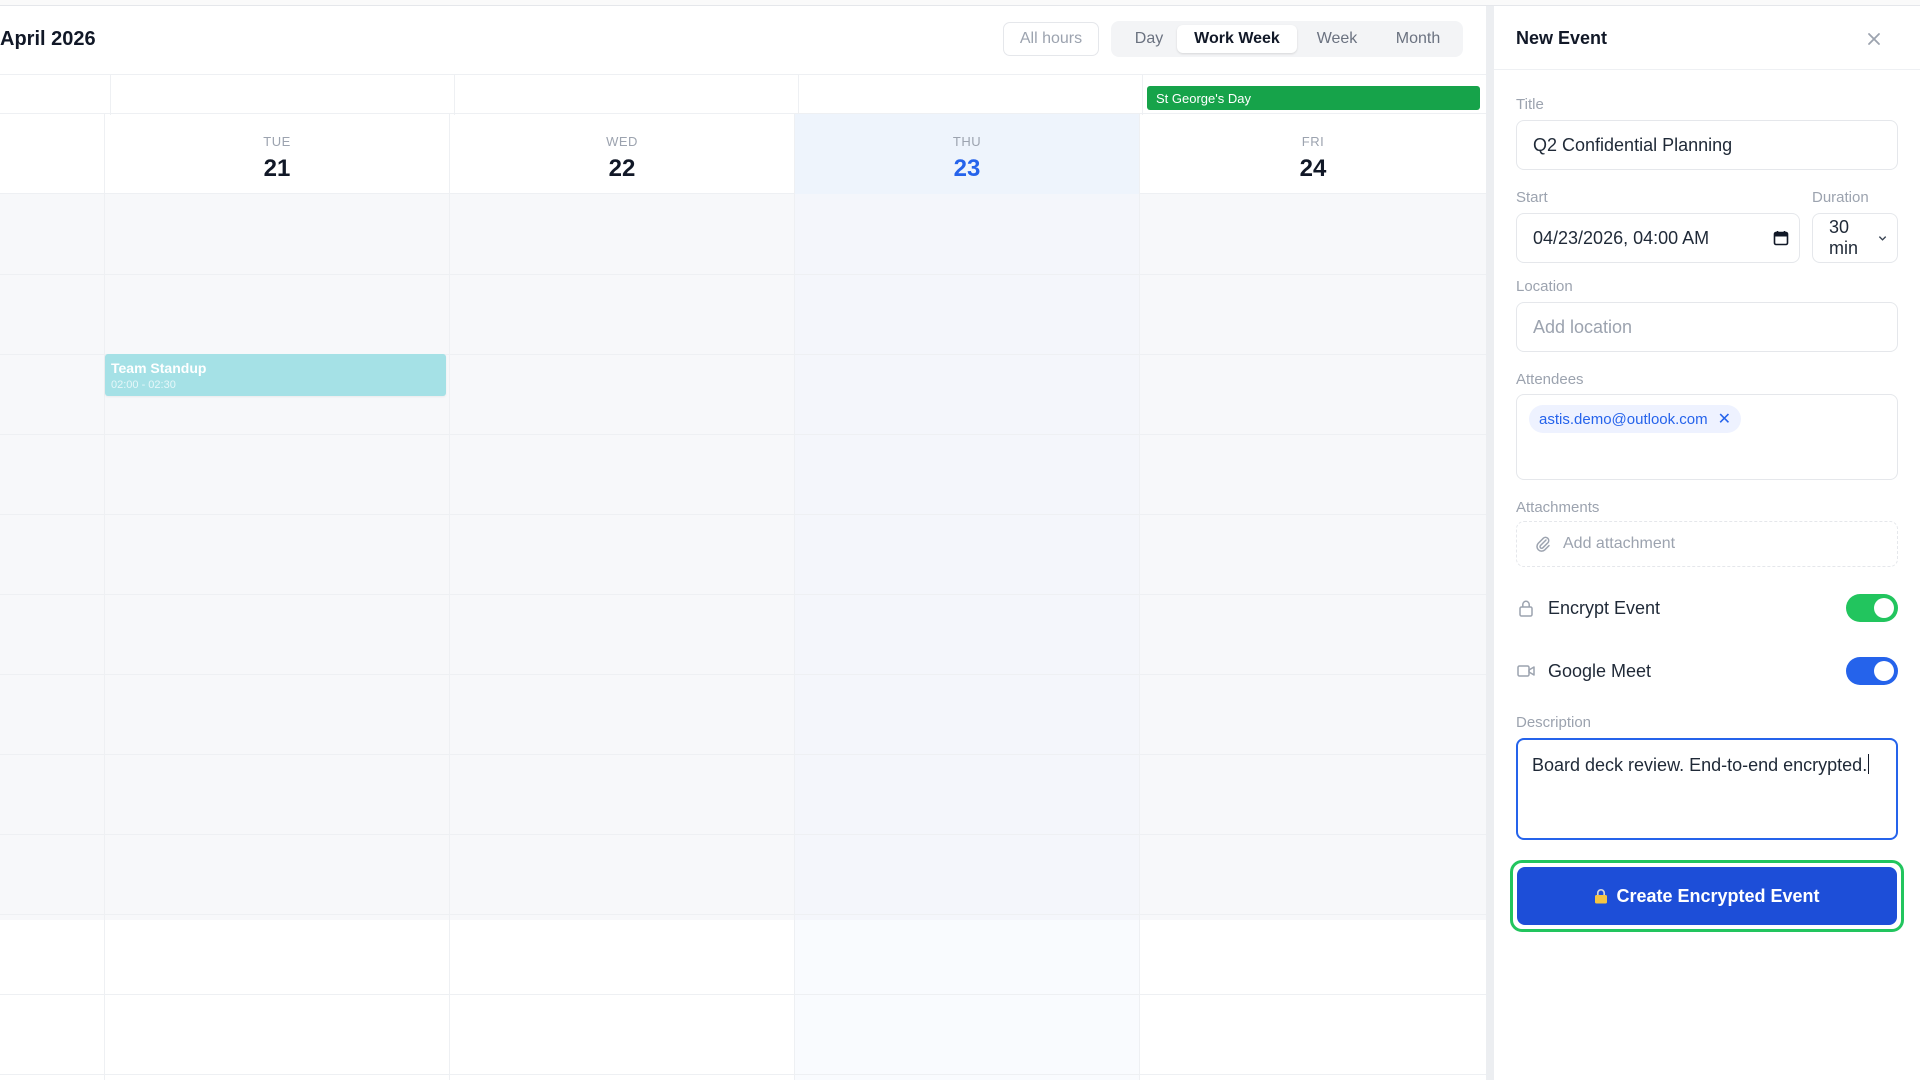 This screenshot has height=1080, width=1920. What do you see at coordinates (1149, 39) in the screenshot?
I see `view-day-button: Day` at bounding box center [1149, 39].